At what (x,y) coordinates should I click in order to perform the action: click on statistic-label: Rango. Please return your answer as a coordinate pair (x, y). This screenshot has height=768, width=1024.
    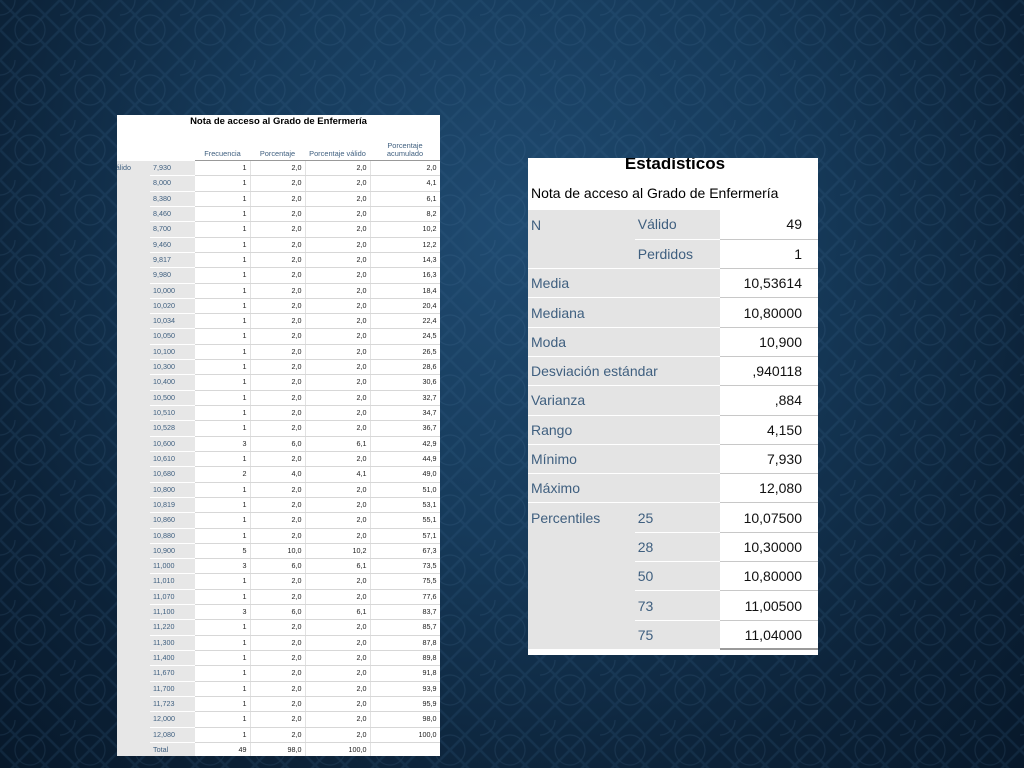
    Looking at the image, I should click on (624, 430).